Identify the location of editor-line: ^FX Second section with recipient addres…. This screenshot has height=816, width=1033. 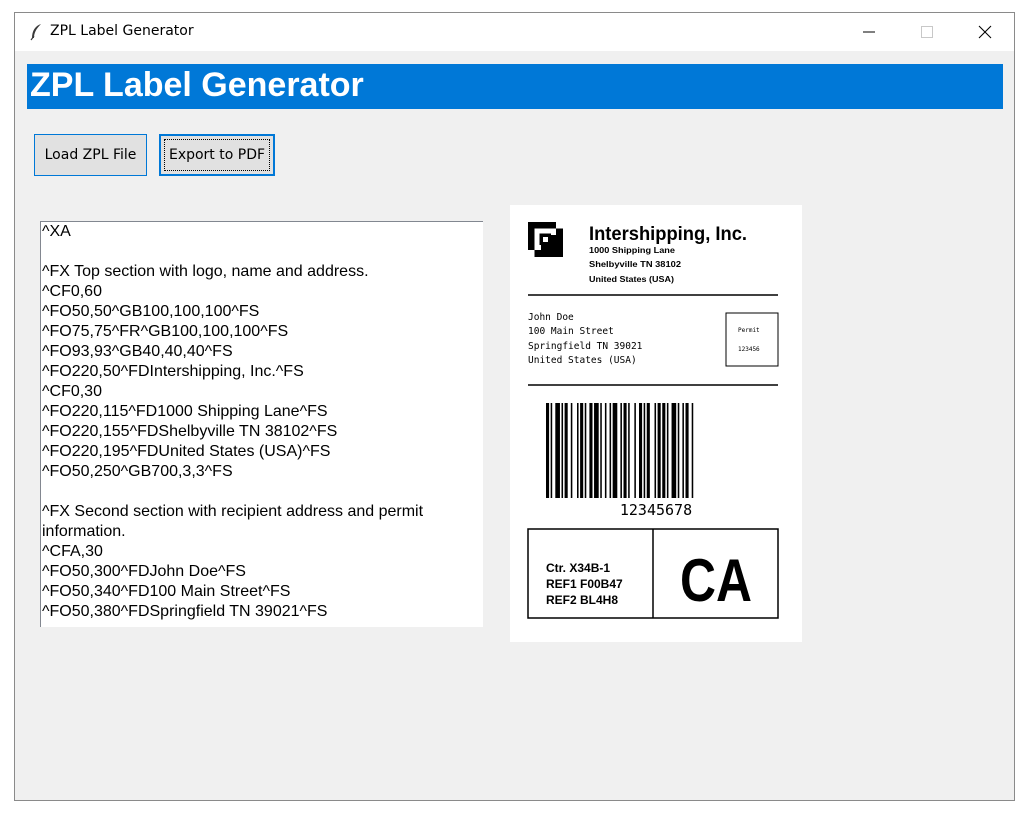
(233, 511).